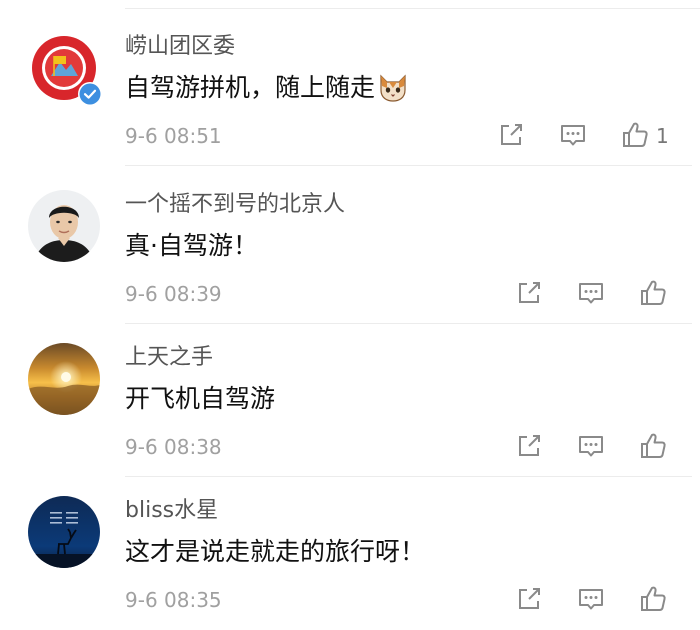  What do you see at coordinates (90, 94) in the screenshot?
I see `verified-badge-icon` at bounding box center [90, 94].